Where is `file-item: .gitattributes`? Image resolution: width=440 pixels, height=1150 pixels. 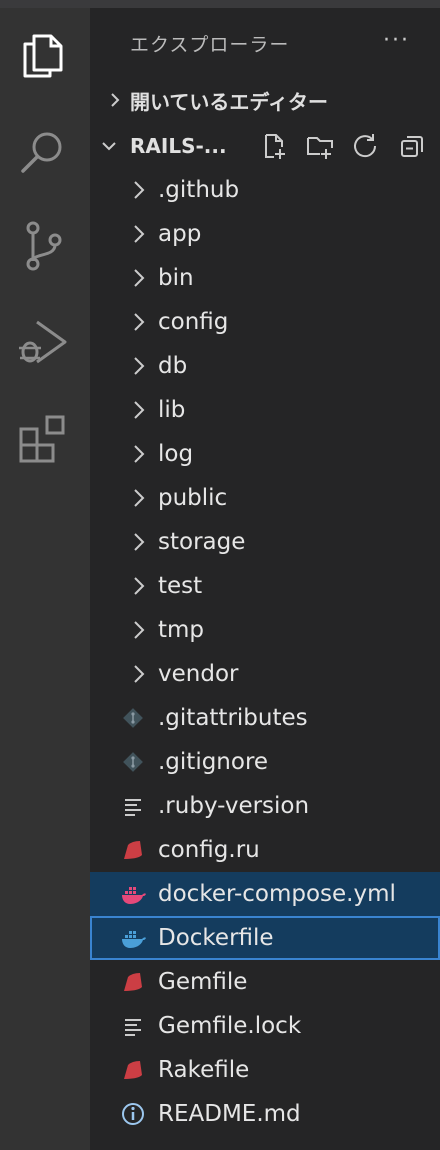
file-item: .gitattributes is located at coordinates (265, 718).